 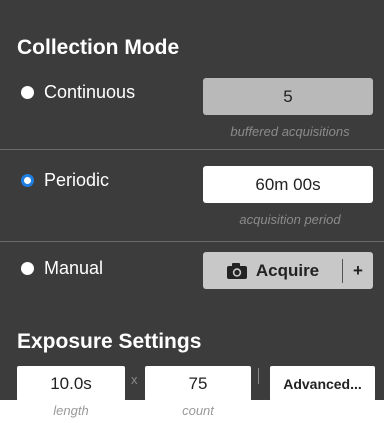 I want to click on camera-icon, so click(x=236, y=270).